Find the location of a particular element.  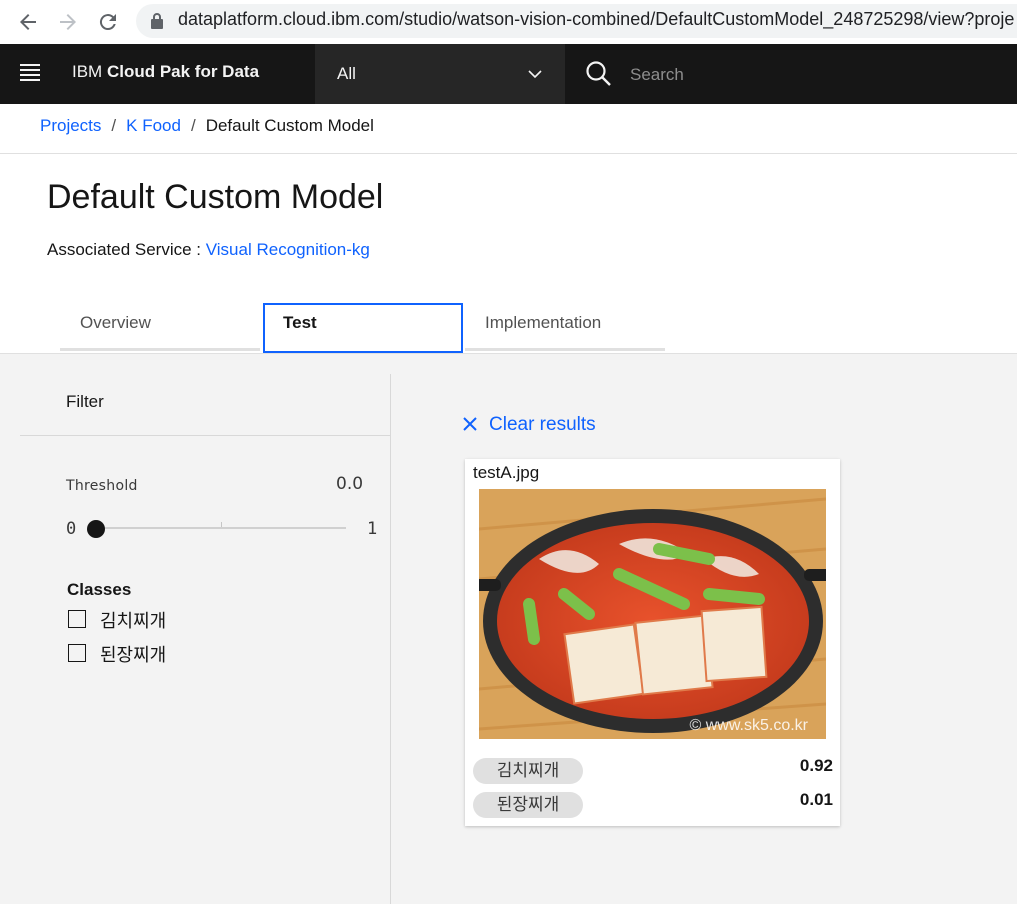

threshold-label: Threshold is located at coordinates (102, 486).